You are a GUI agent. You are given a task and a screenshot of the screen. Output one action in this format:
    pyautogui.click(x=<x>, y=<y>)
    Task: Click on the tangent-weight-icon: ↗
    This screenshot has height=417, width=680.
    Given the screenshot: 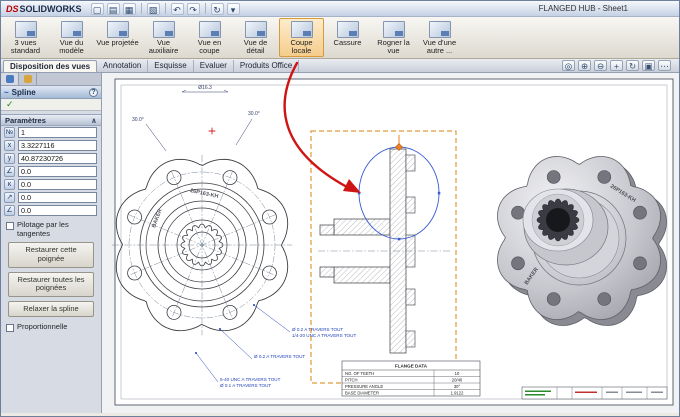 What is the action you would take?
    pyautogui.click(x=9, y=197)
    